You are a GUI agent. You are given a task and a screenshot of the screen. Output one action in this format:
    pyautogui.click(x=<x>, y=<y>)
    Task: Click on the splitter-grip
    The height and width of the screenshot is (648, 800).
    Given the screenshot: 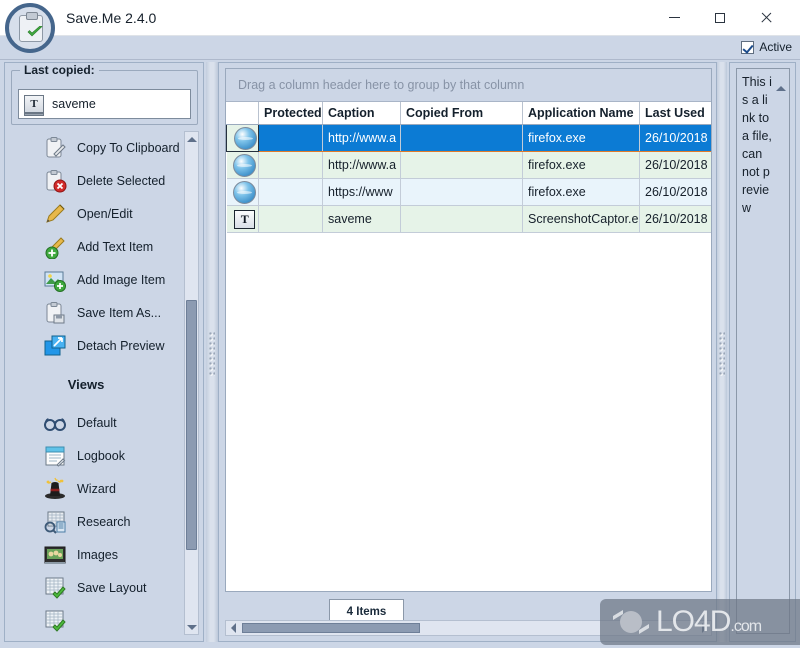 What is the action you would take?
    pyautogui.click(x=212, y=354)
    